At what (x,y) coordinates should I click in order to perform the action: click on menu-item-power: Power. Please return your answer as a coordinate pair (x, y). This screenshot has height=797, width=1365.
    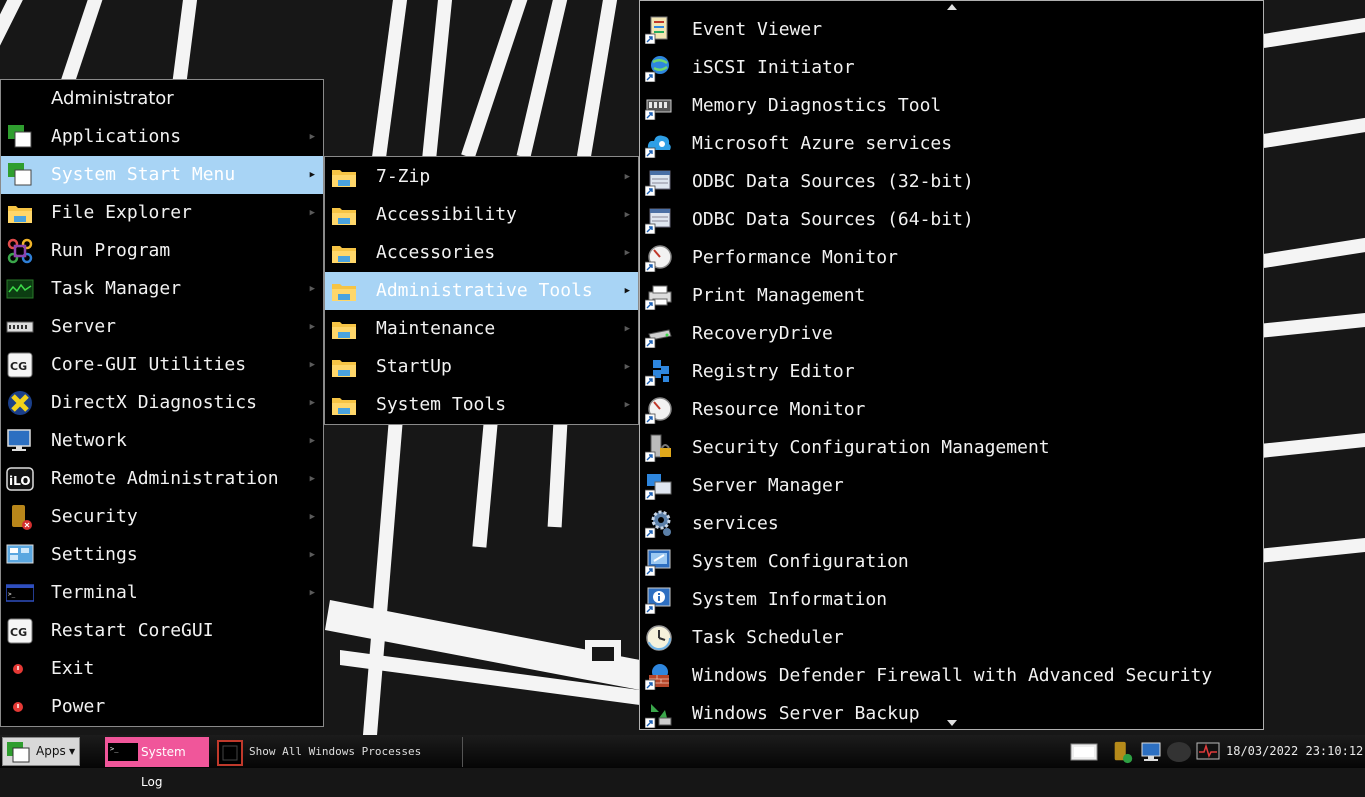
    Looking at the image, I should click on (162, 707).